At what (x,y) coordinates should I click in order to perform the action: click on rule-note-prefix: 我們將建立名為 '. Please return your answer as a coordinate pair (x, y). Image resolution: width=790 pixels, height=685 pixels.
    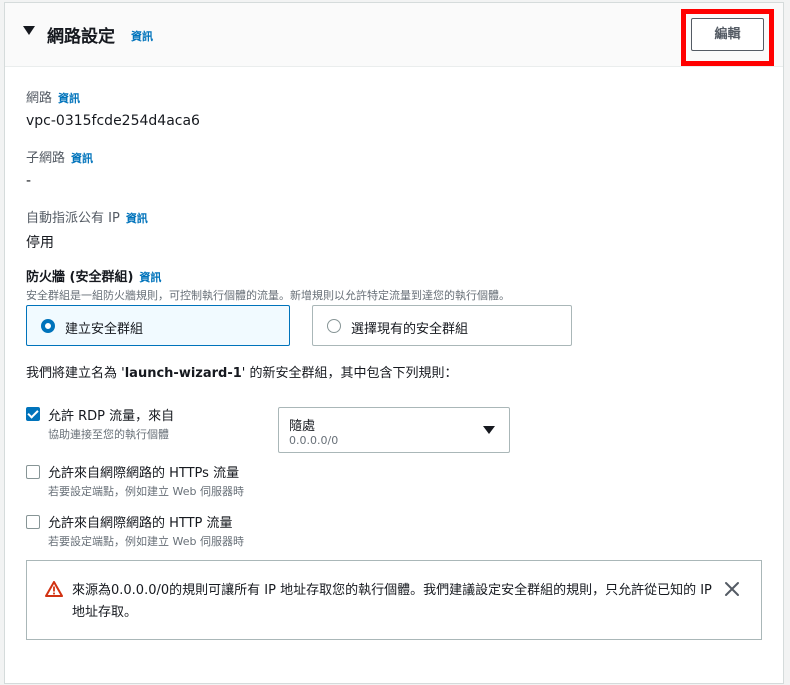
    Looking at the image, I should click on (75, 373).